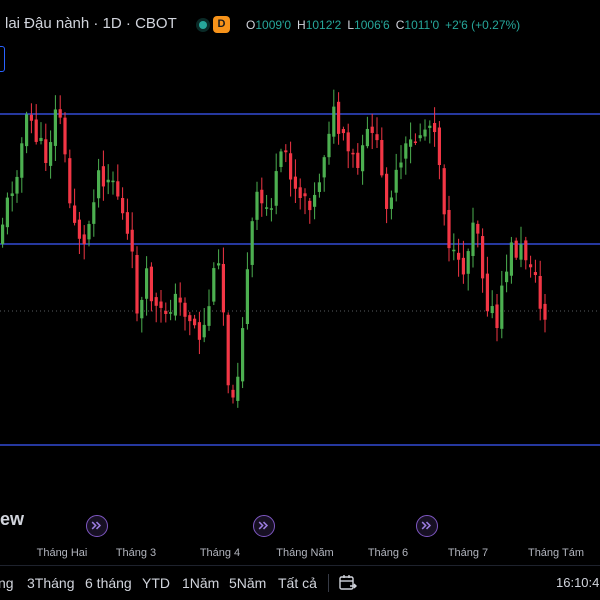 This screenshot has width=600, height=600. Describe the element at coordinates (388, 553) in the screenshot. I see `time-axis-label: Tháng 6` at that location.